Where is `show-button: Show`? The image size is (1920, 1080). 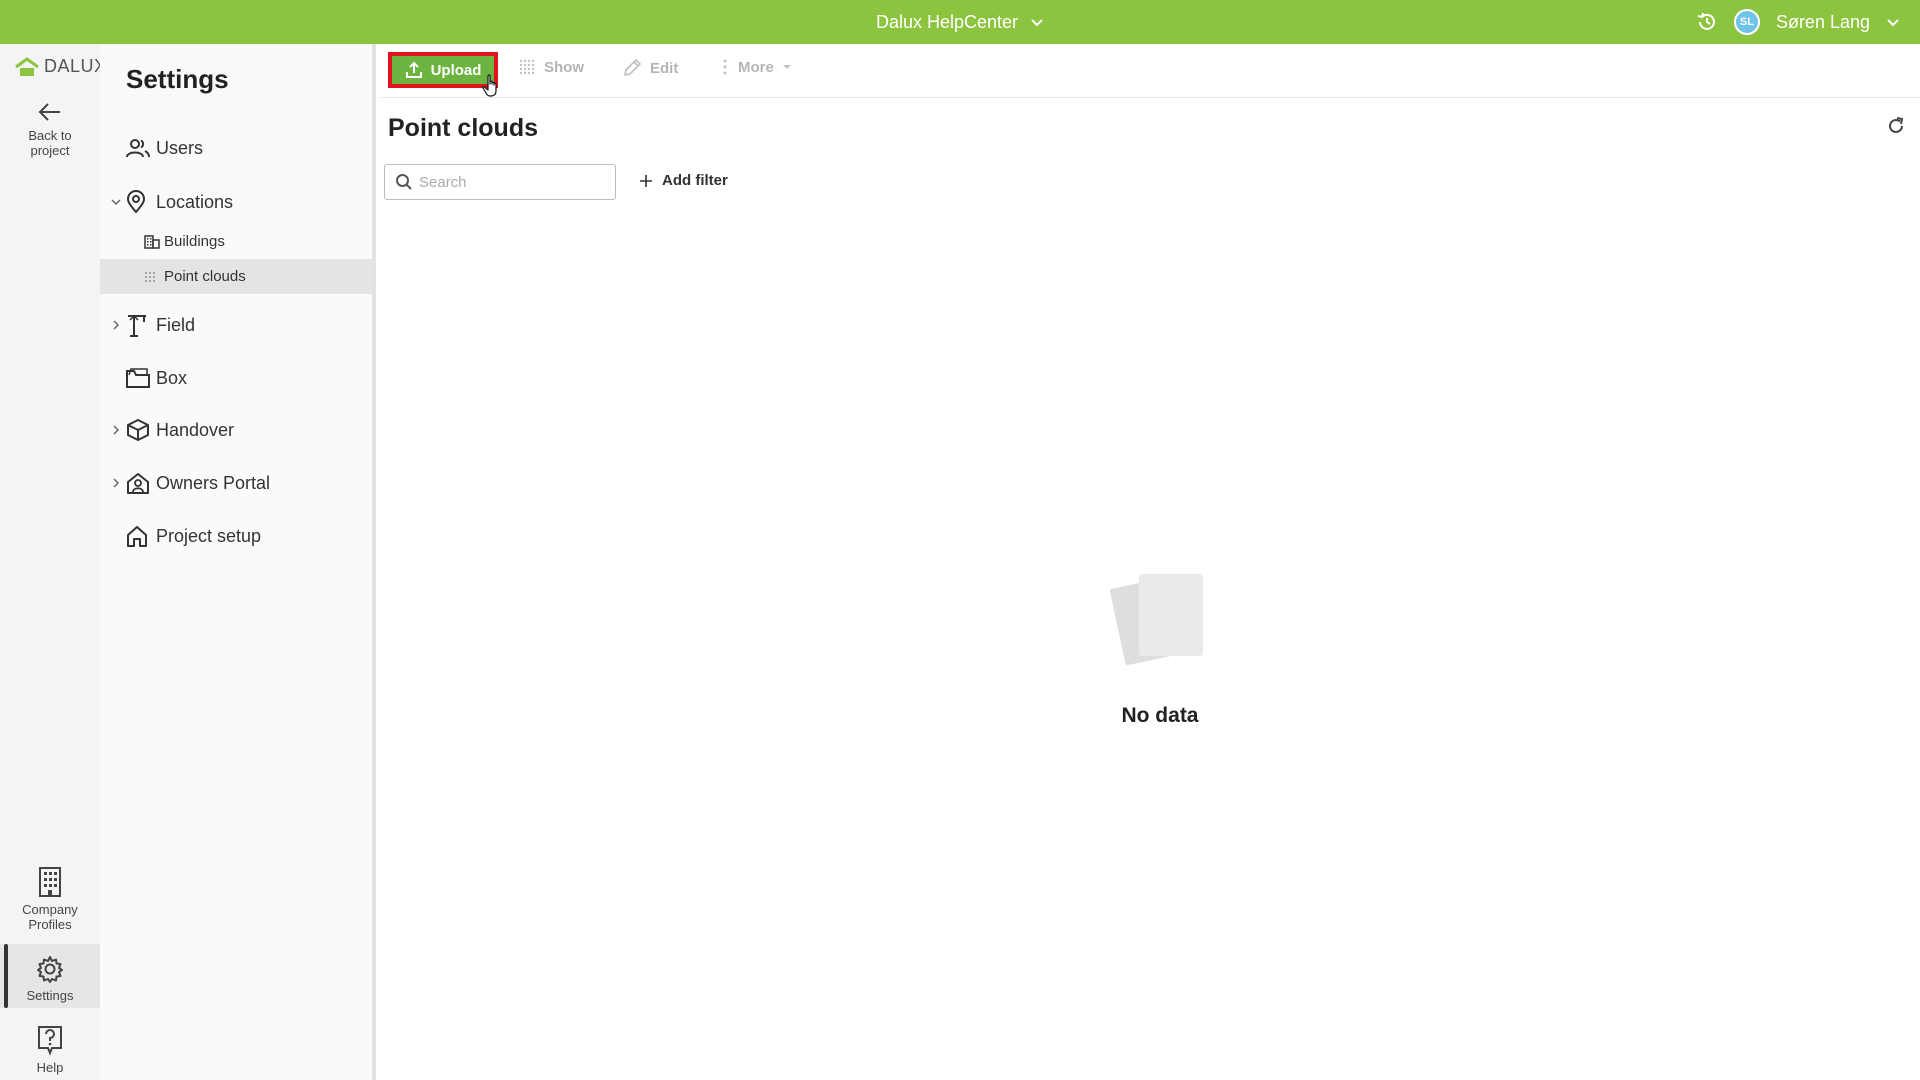 show-button: Show is located at coordinates (551, 67).